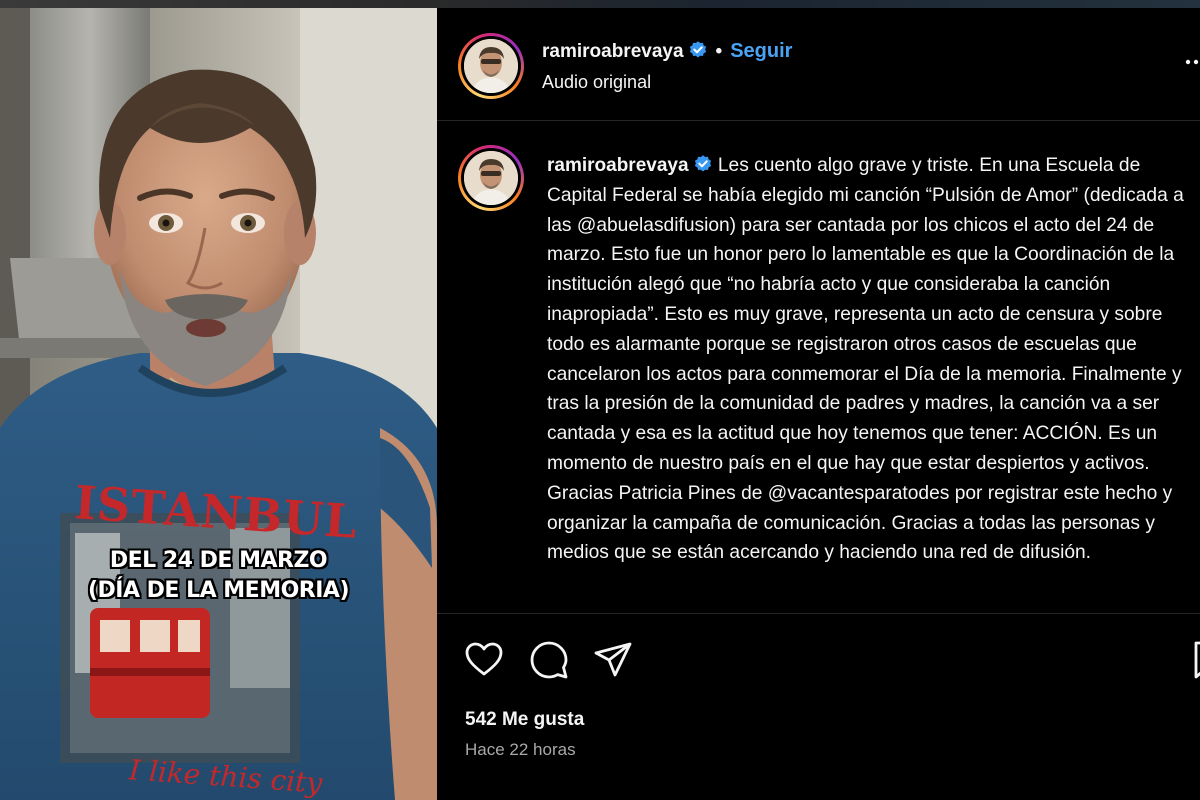  What do you see at coordinates (618, 165) in the screenshot?
I see `caption-username: ramiroabrevaya` at bounding box center [618, 165].